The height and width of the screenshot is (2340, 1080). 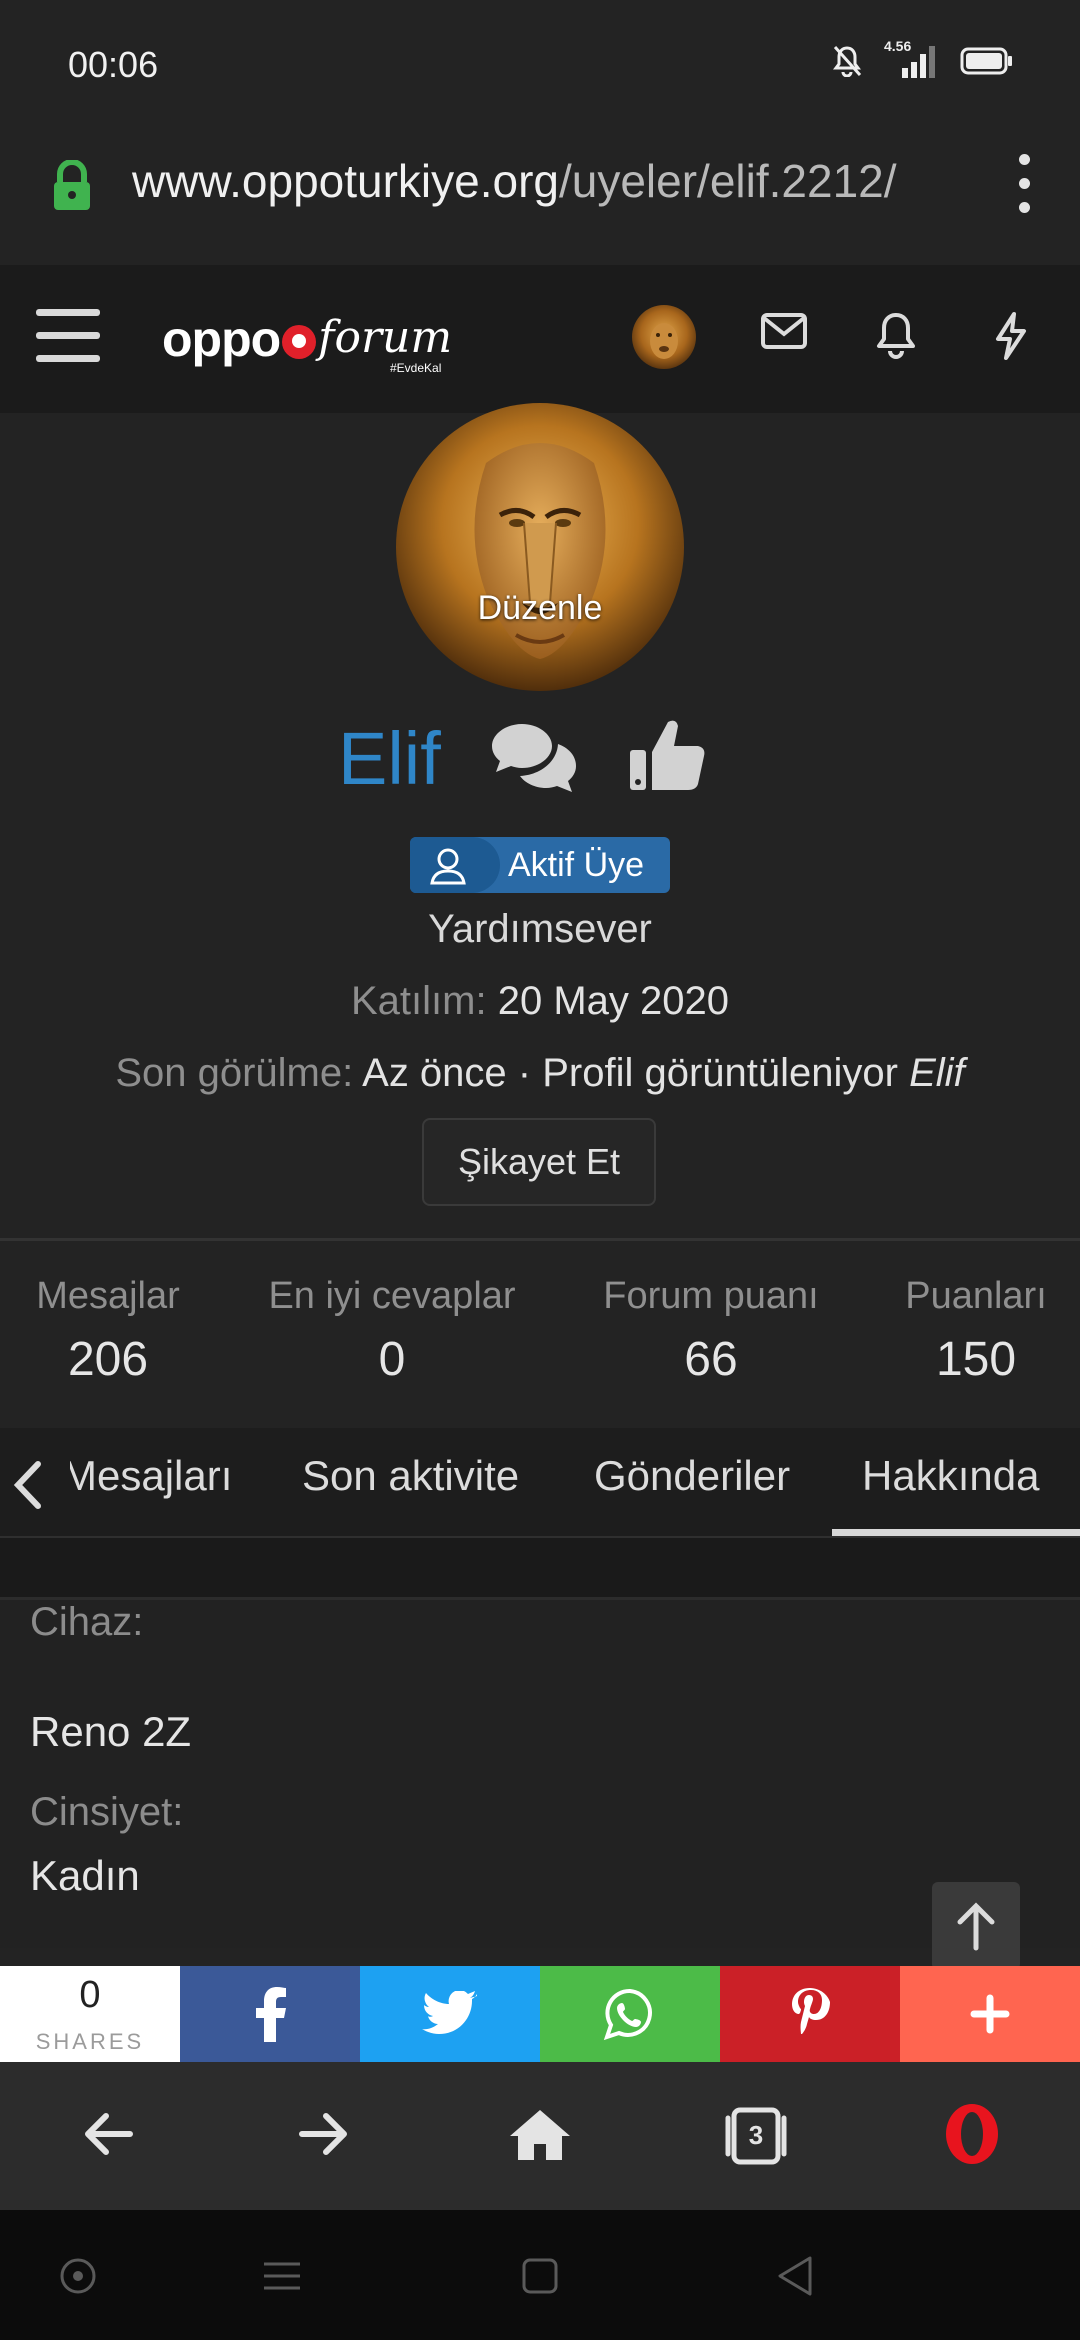 I want to click on badge-label: Aktif Üye, so click(x=576, y=865).